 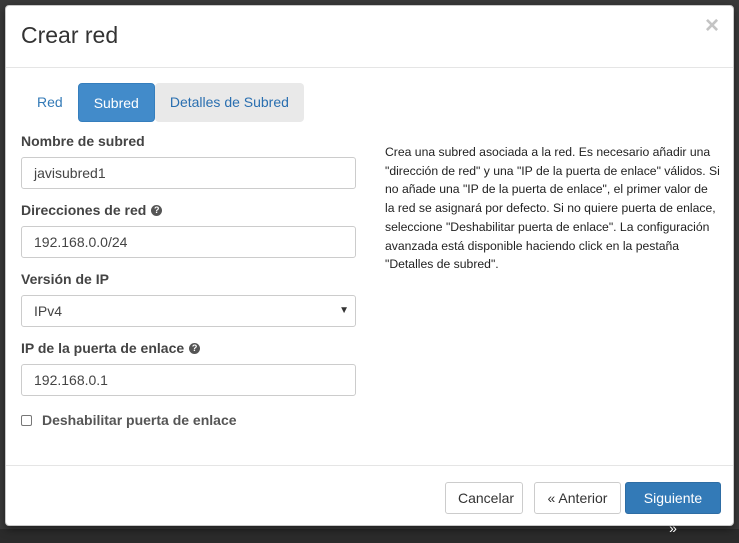 I want to click on subnet-name-input: javisubred1, so click(x=188, y=173).